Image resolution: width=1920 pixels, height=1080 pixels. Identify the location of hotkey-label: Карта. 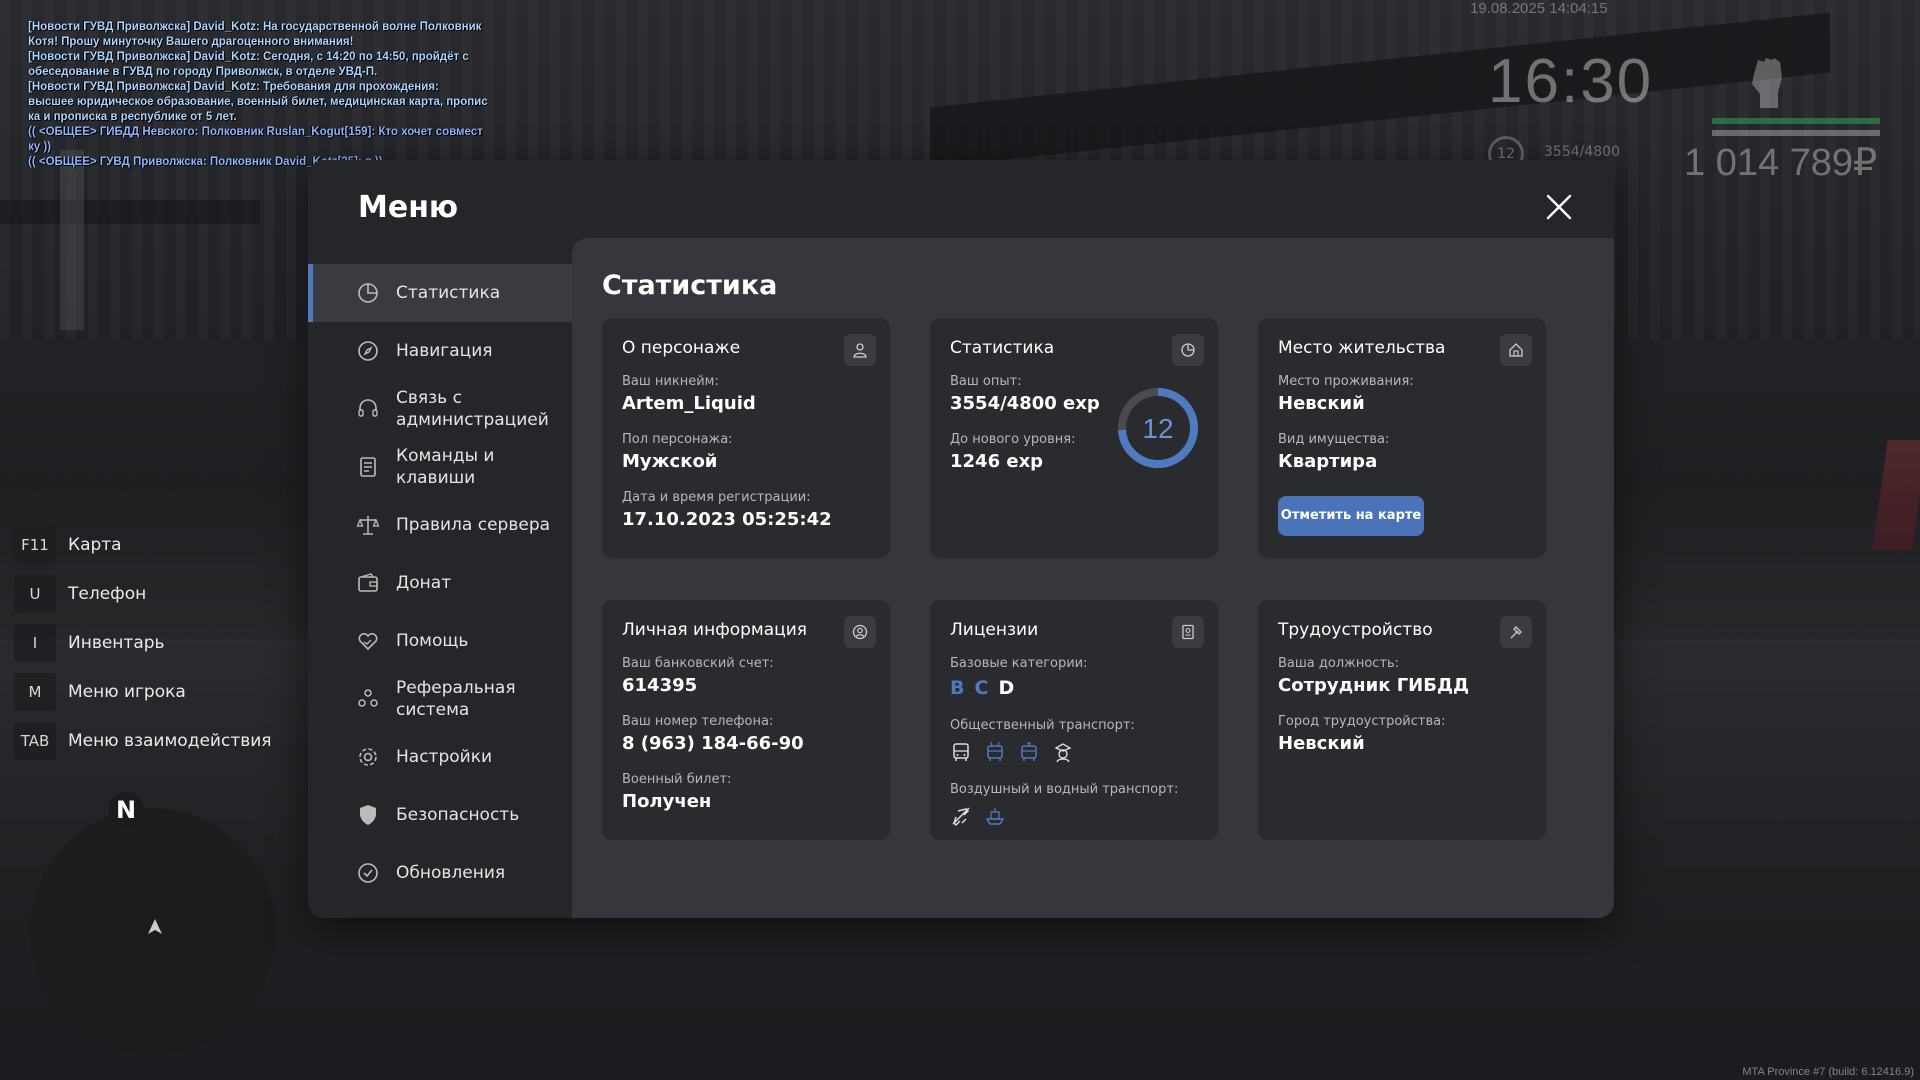
(95, 544).